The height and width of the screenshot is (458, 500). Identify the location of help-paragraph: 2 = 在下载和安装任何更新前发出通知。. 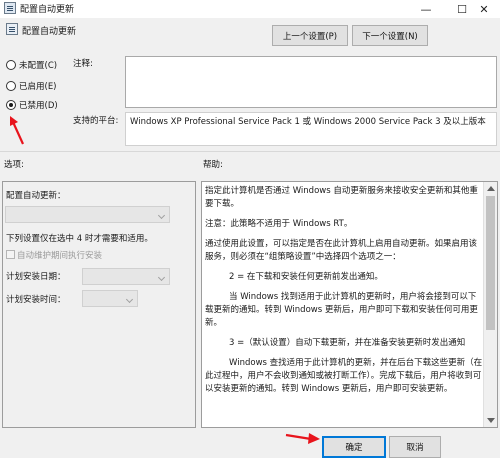
(306, 277).